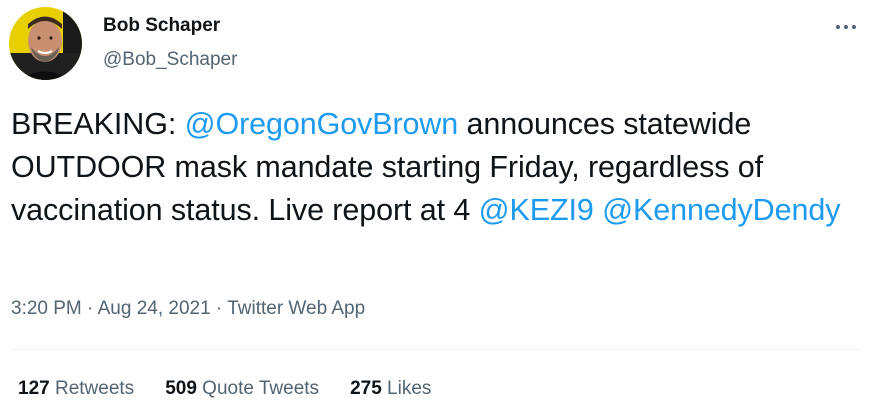 The width and height of the screenshot is (890, 412). I want to click on more-dots-icon, so click(838, 27).